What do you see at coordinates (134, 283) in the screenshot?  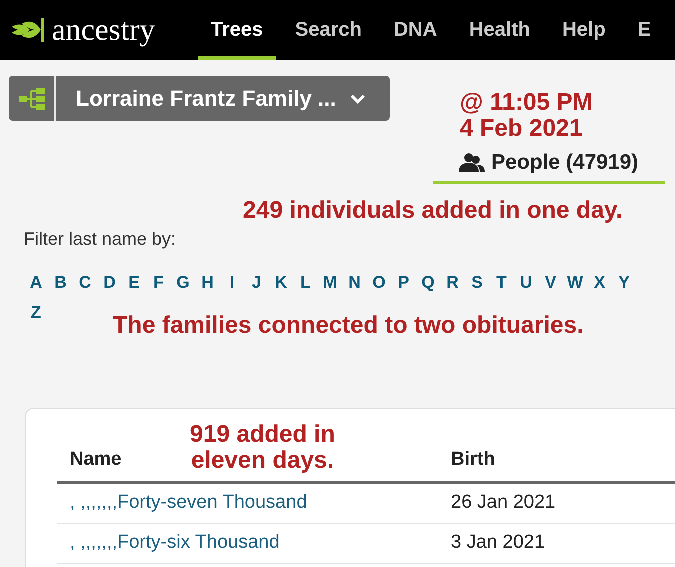 I see `letter-link: E` at bounding box center [134, 283].